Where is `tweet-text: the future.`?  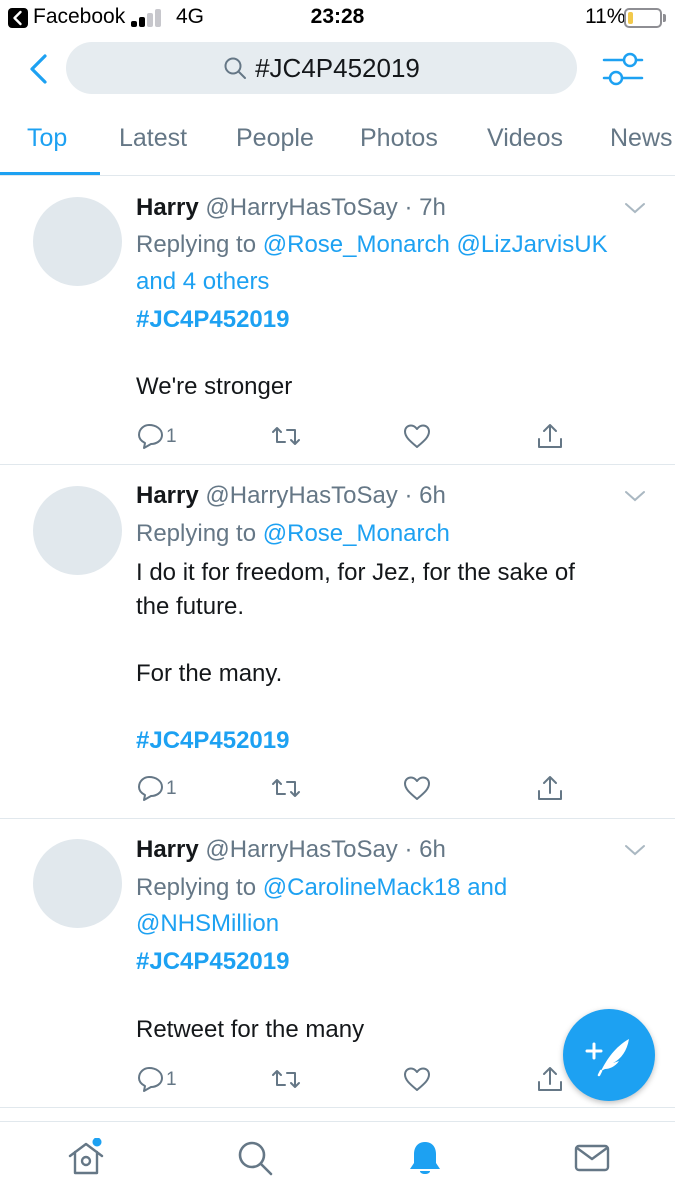
tweet-text: the future. is located at coordinates (190, 606).